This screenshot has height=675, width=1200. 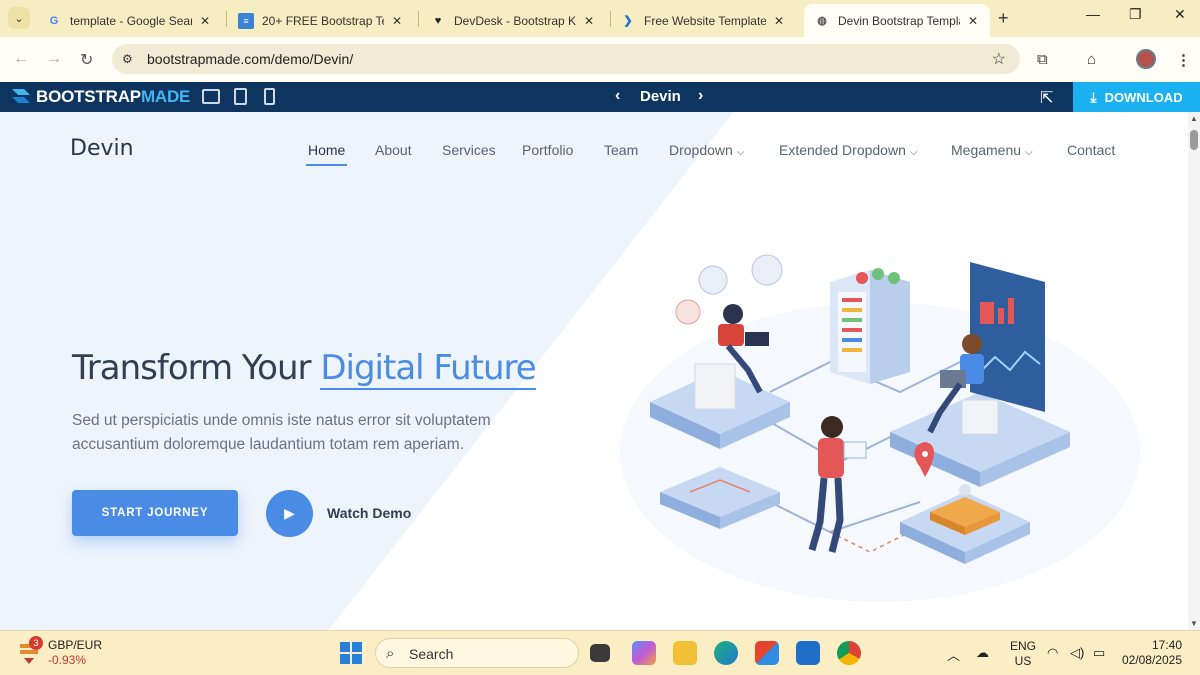 What do you see at coordinates (1091, 59) in the screenshot?
I see `incognito-icon: ⌂` at bounding box center [1091, 59].